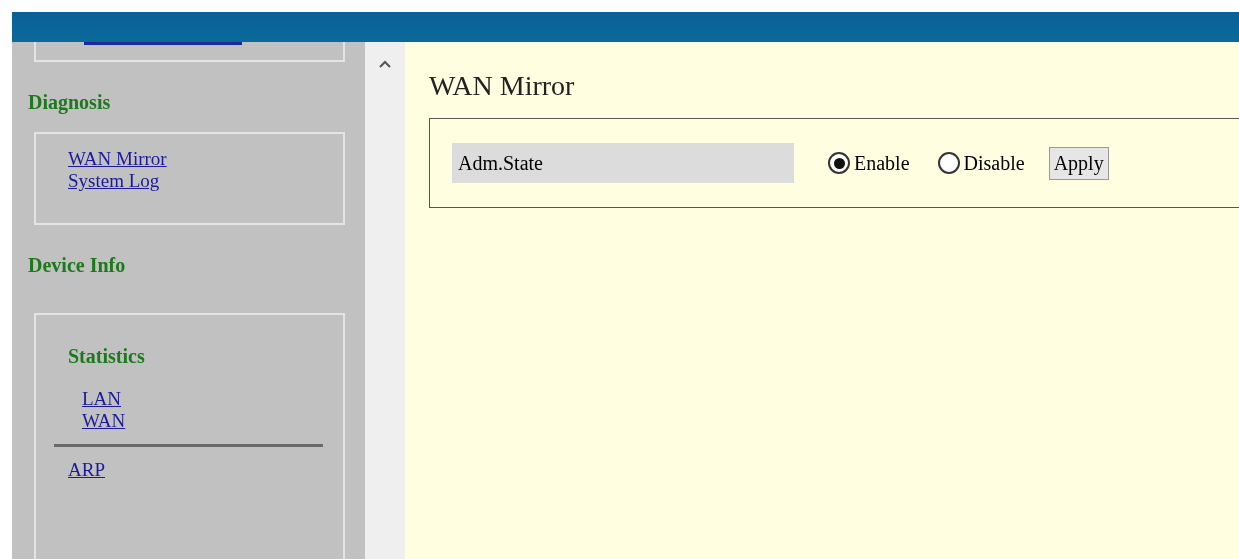  I want to click on menu-link: WAN, so click(104, 421).